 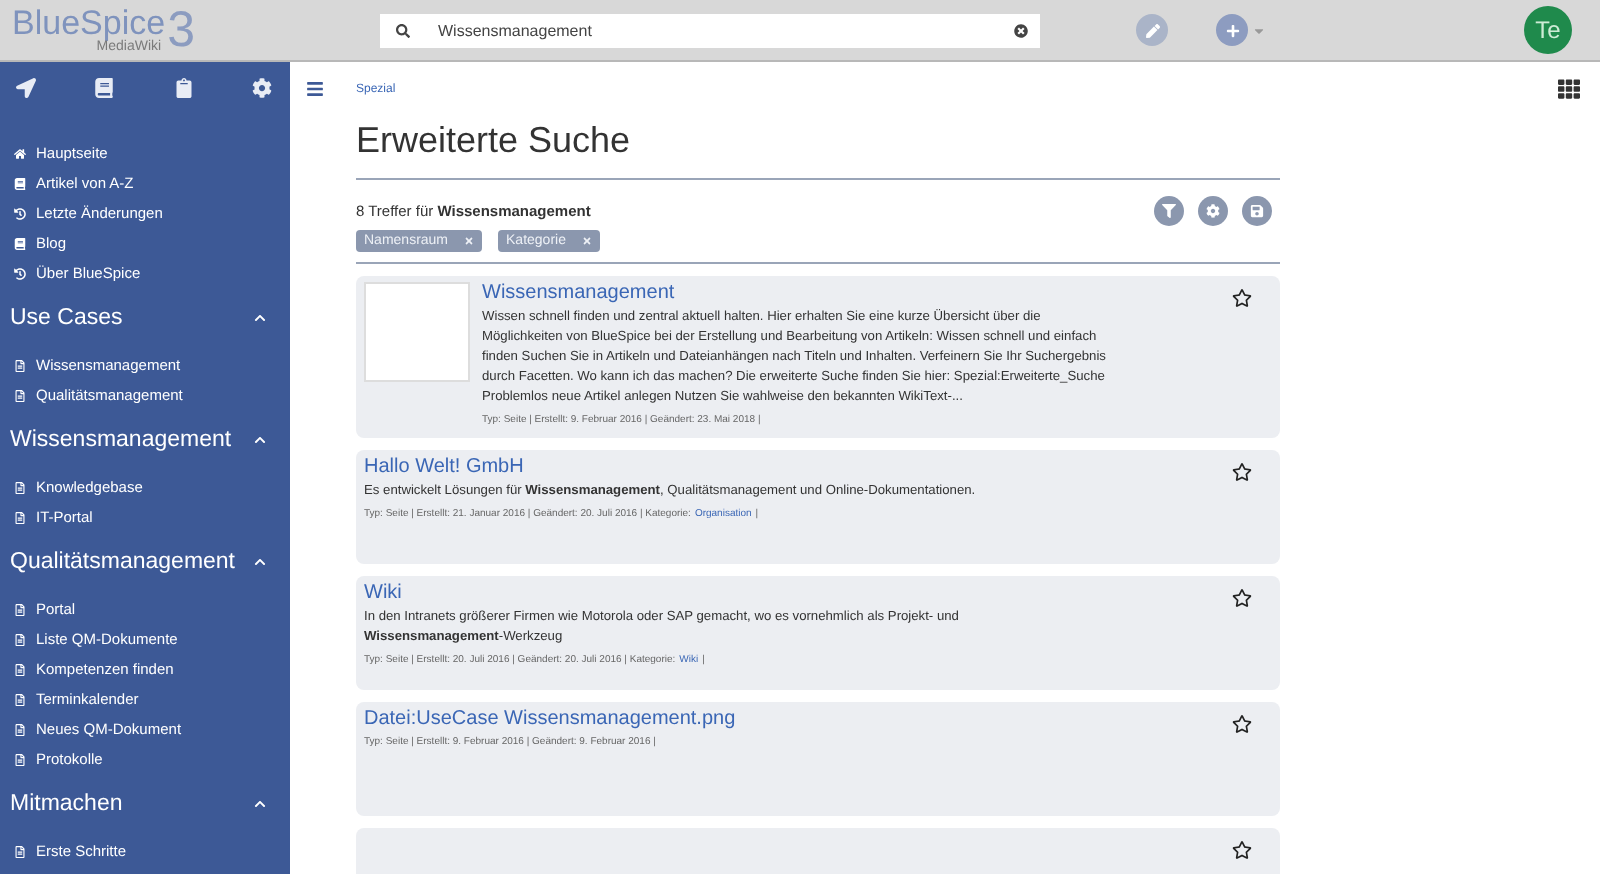 What do you see at coordinates (1548, 30) in the screenshot?
I see `user-avatar: Te` at bounding box center [1548, 30].